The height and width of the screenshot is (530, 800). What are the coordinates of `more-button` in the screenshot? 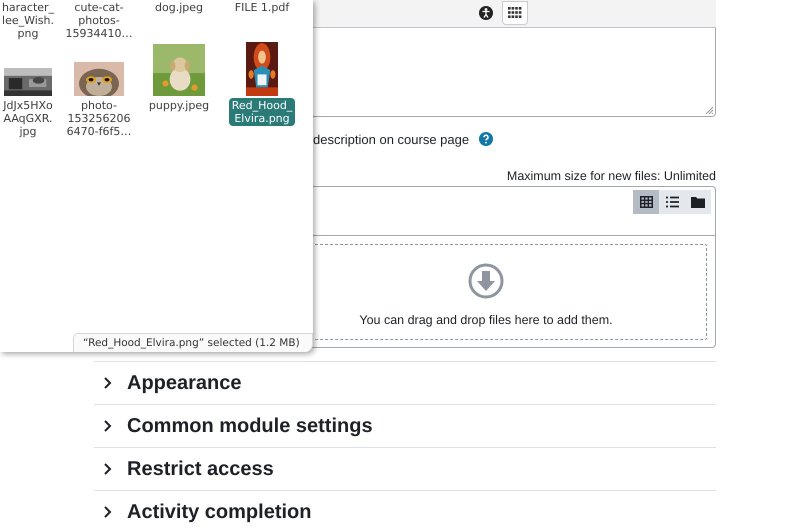 It's located at (515, 13).